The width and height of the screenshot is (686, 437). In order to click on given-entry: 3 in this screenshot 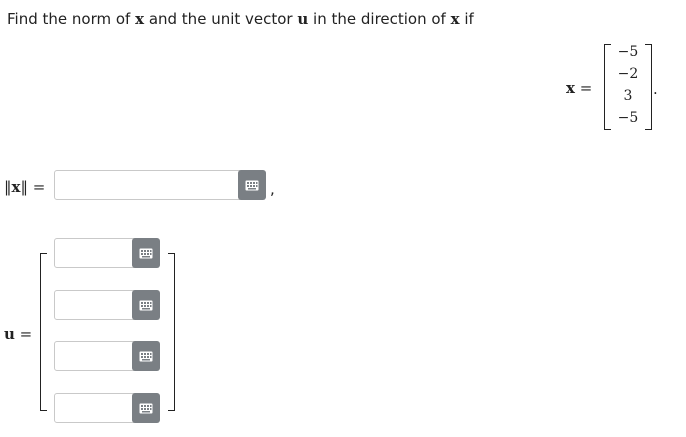, I will do `click(628, 96)`.